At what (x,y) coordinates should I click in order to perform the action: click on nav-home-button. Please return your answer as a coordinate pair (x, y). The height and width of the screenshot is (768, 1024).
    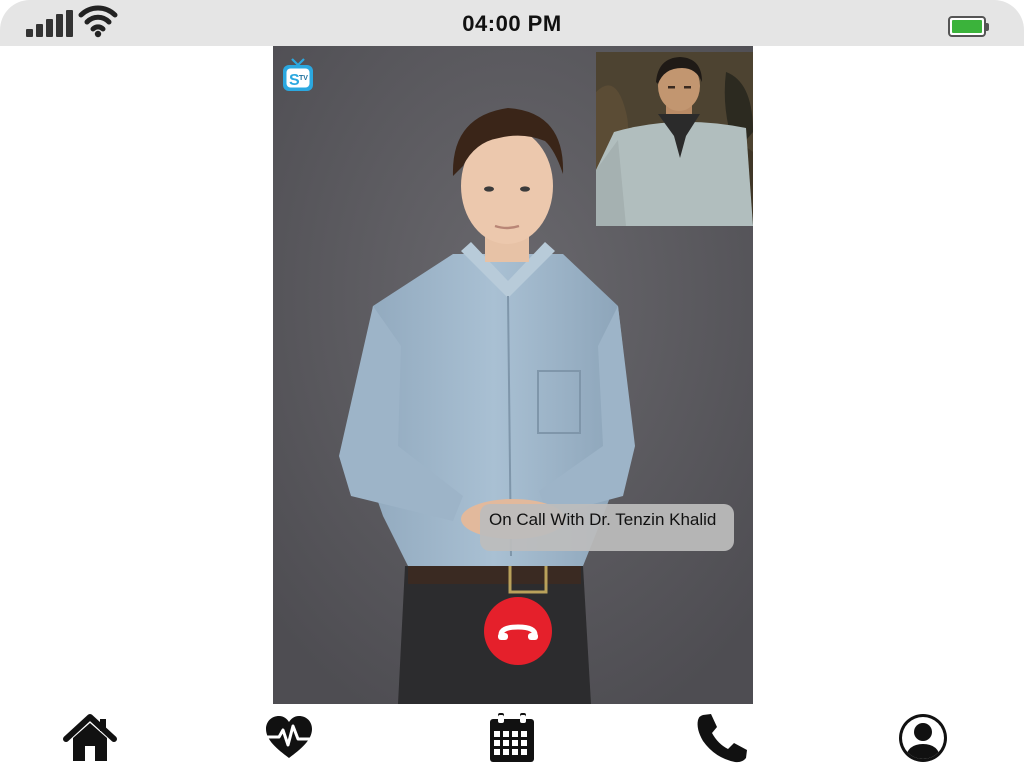
    Looking at the image, I should click on (90, 738).